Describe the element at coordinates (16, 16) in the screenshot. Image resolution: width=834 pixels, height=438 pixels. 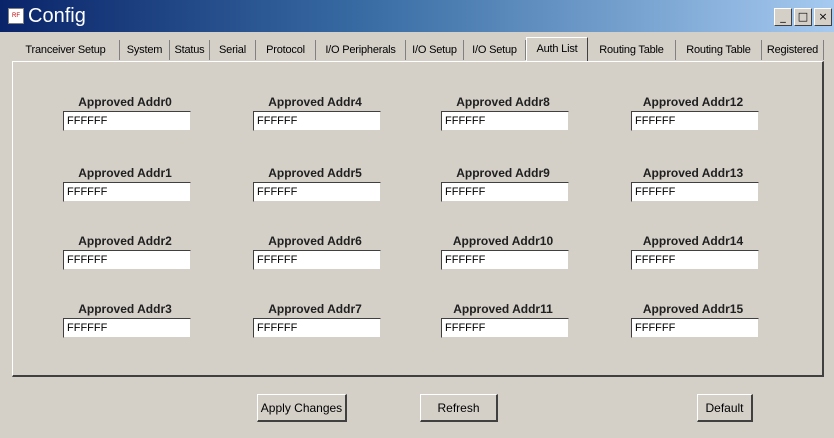
I see `app-icon: RF` at that location.